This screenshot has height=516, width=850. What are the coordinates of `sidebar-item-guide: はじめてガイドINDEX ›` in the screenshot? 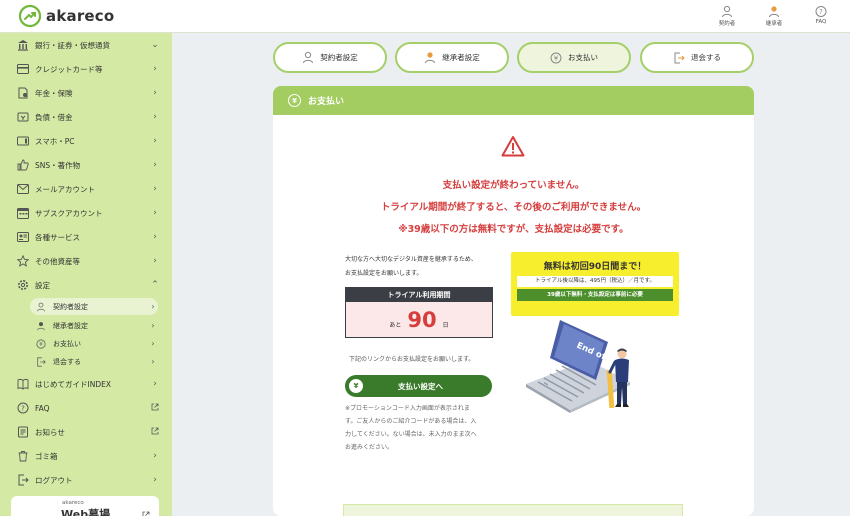 It's located at (88, 384).